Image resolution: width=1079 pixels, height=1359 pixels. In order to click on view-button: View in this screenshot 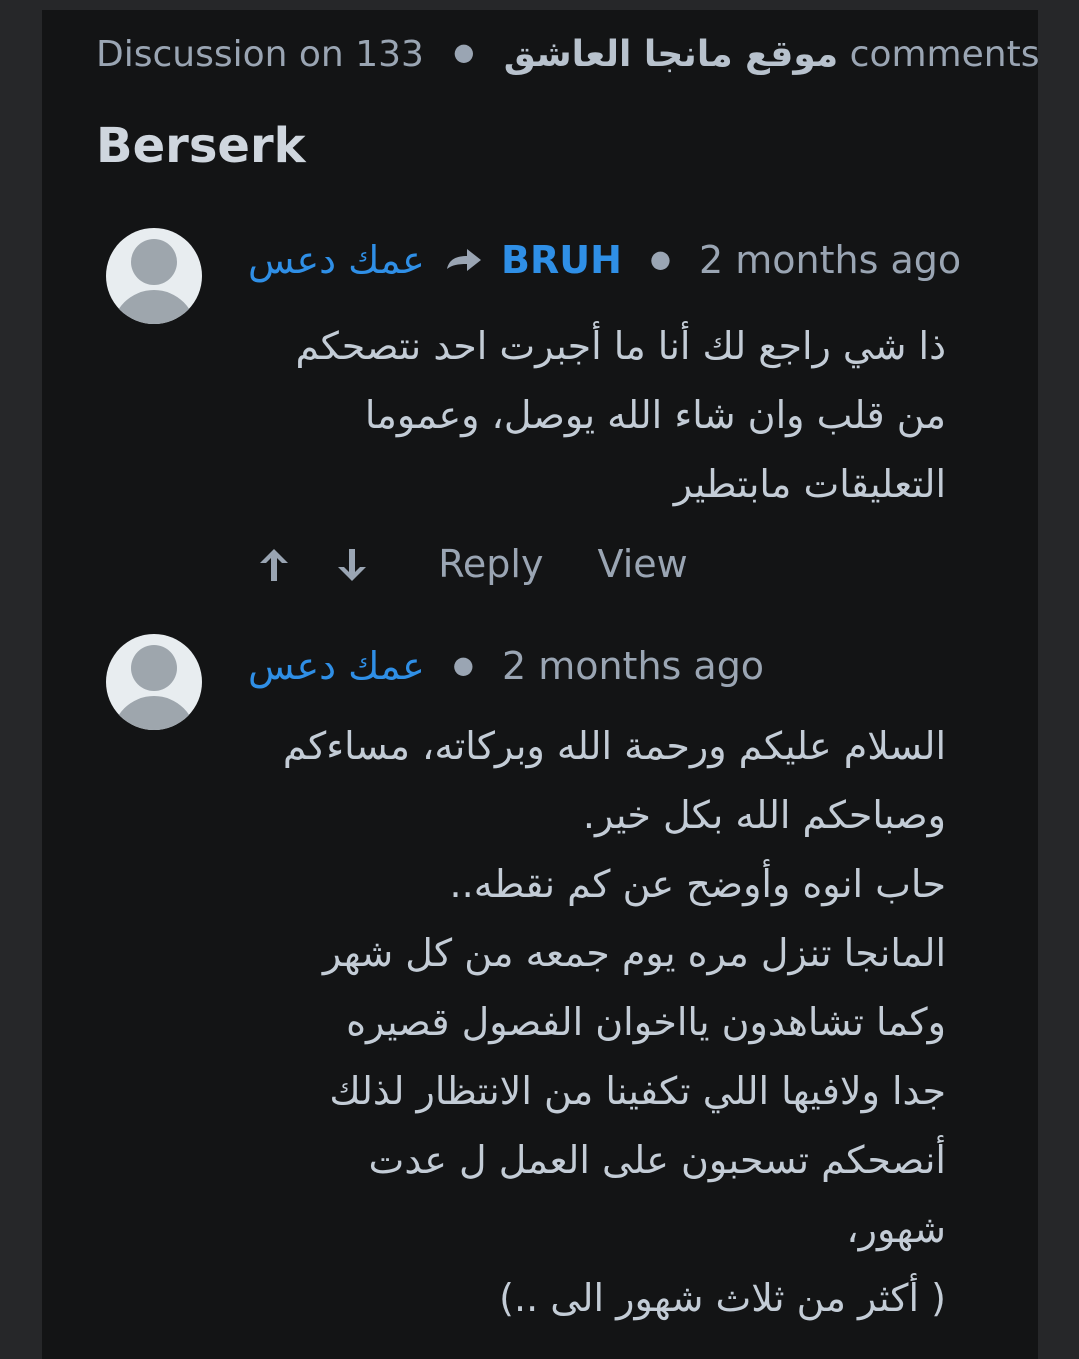, I will do `click(643, 564)`.